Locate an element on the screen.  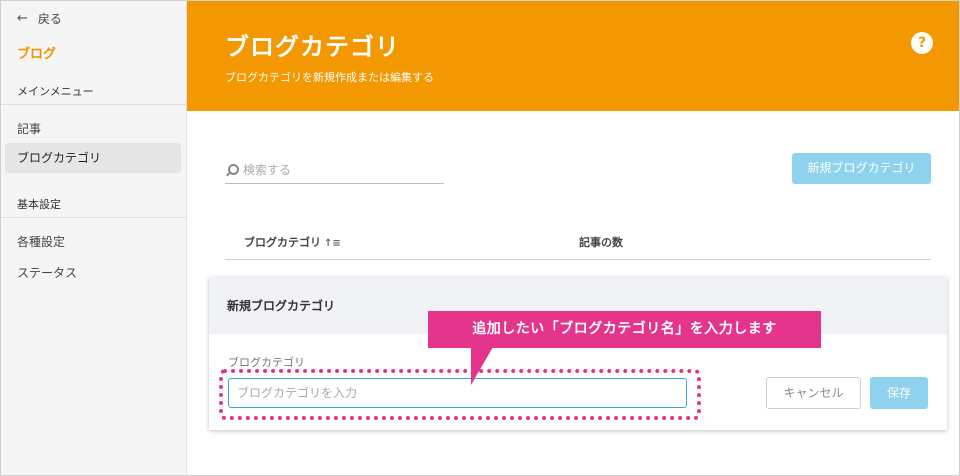
sidebar-item-blog-category: ブログカテゴリ is located at coordinates (93, 158).